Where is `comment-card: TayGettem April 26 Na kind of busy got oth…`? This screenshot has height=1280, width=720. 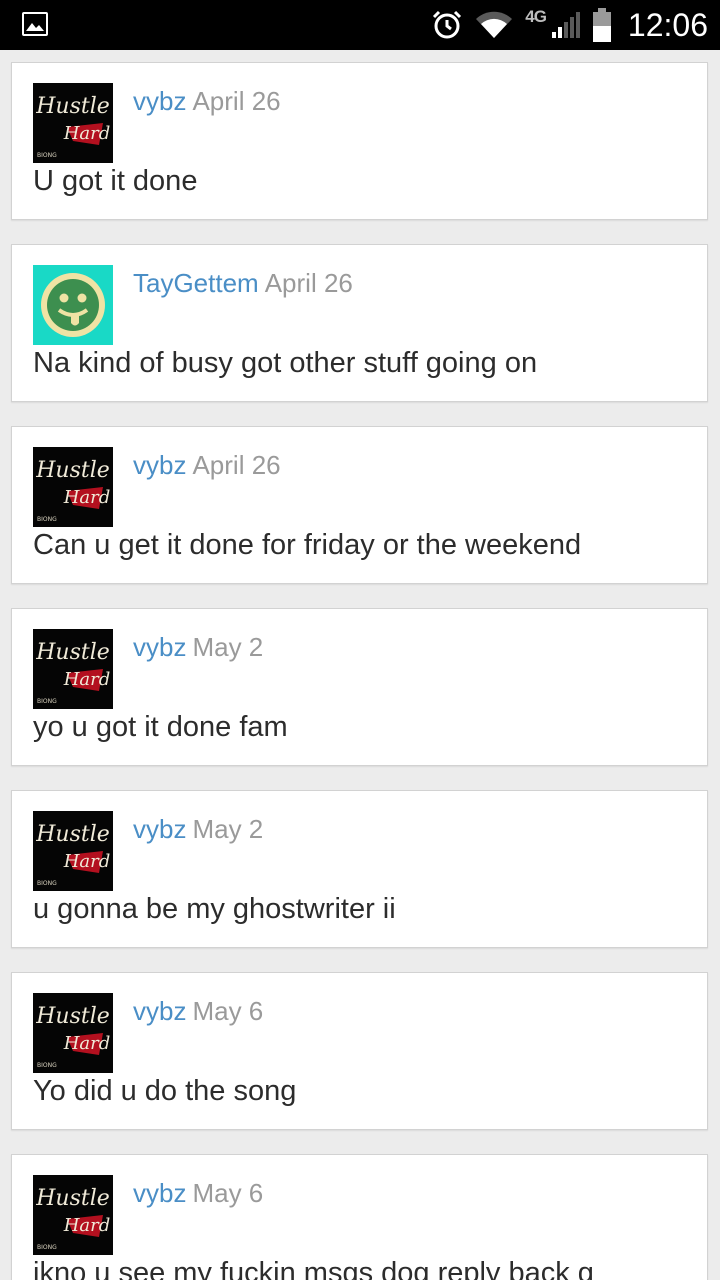
comment-card: TayGettem April 26 Na kind of busy got oth… is located at coordinates (359, 323).